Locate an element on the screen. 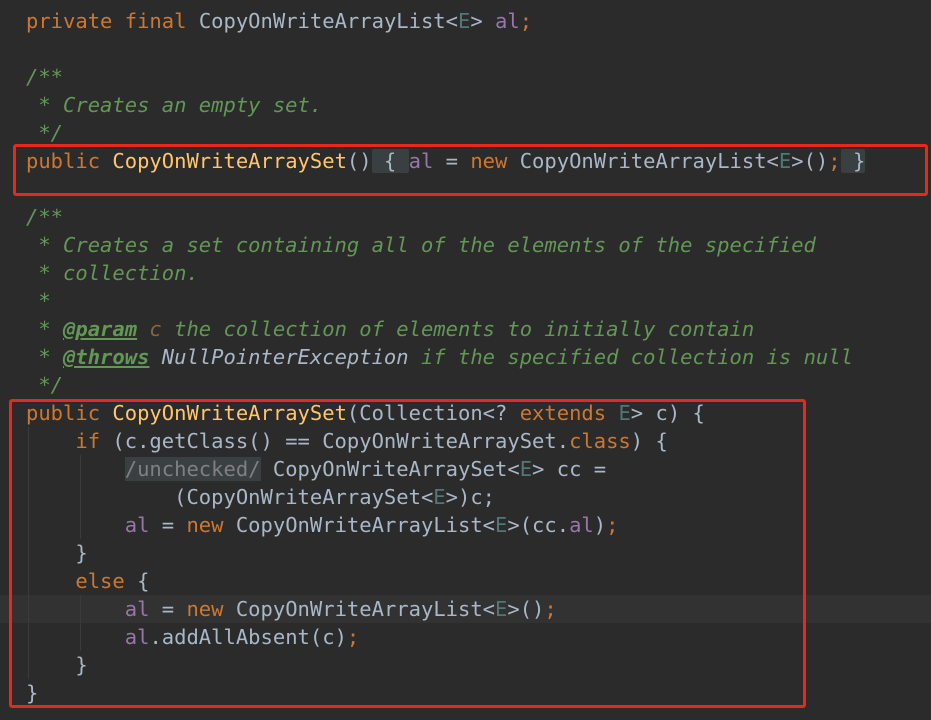 This screenshot has width=931, height=720. code-line-14: */ is located at coordinates (465, 385).